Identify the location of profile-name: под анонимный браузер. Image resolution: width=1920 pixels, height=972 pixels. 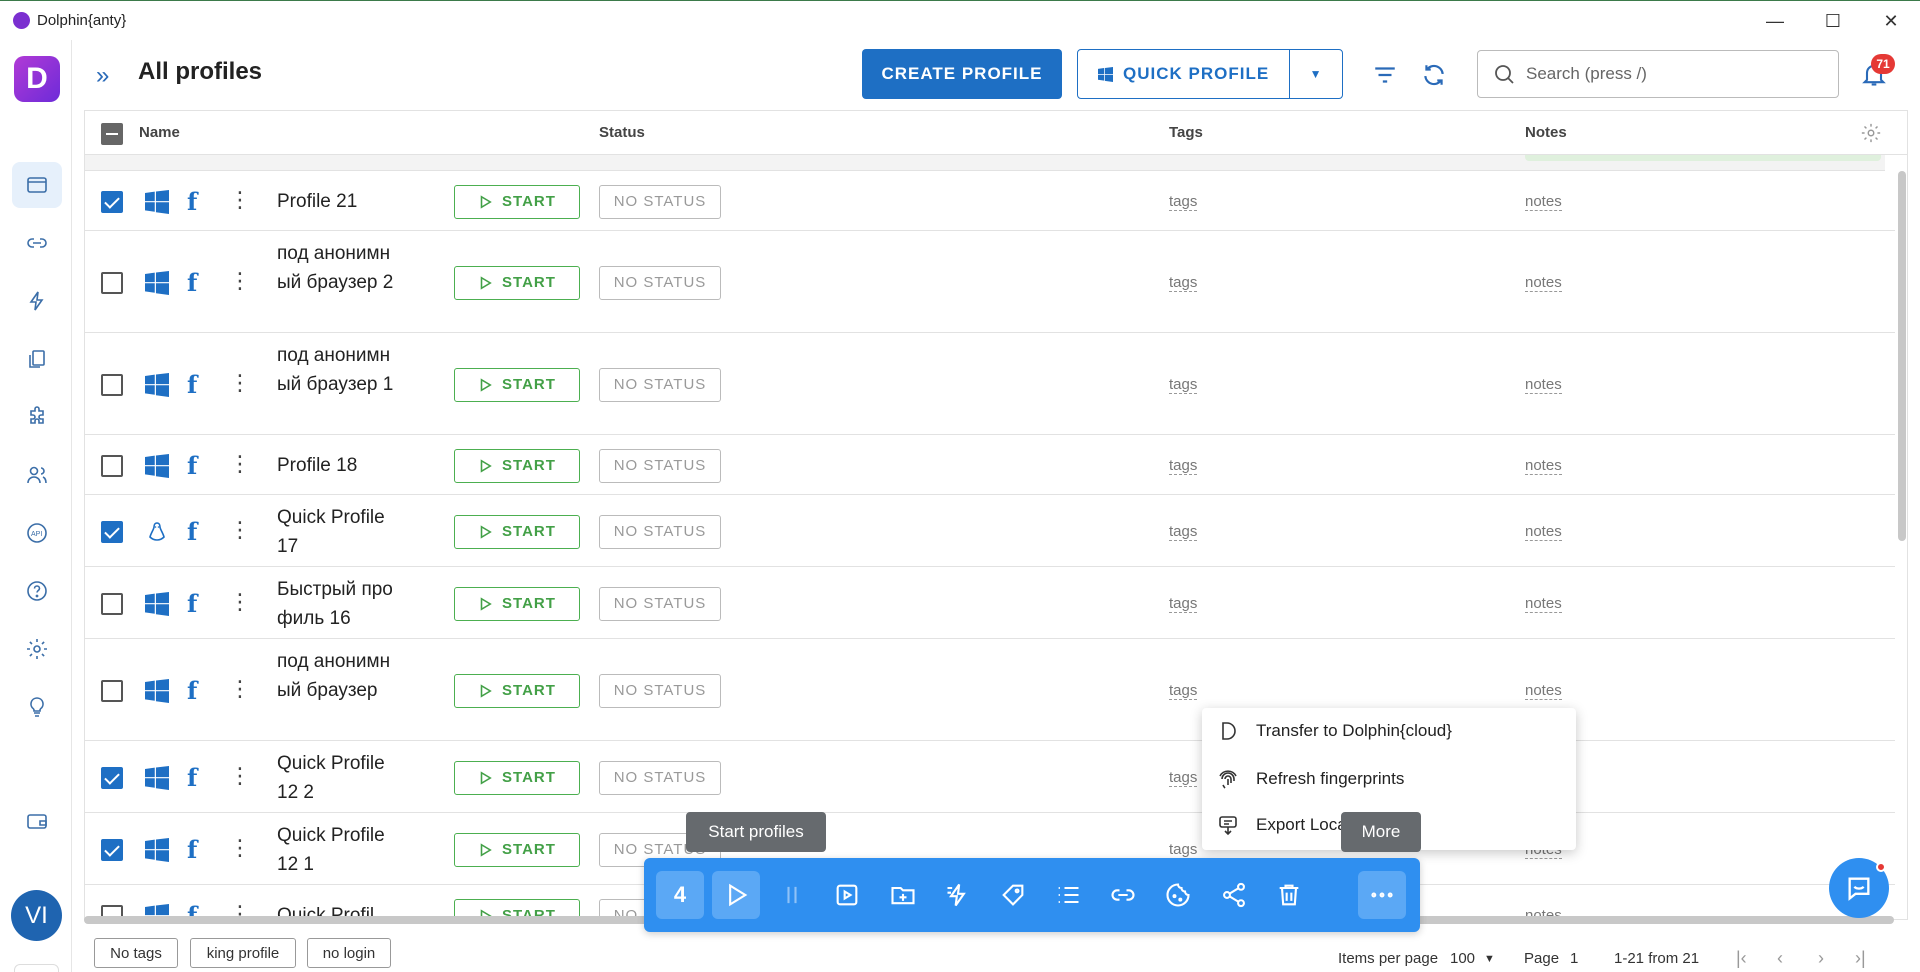
(337, 676).